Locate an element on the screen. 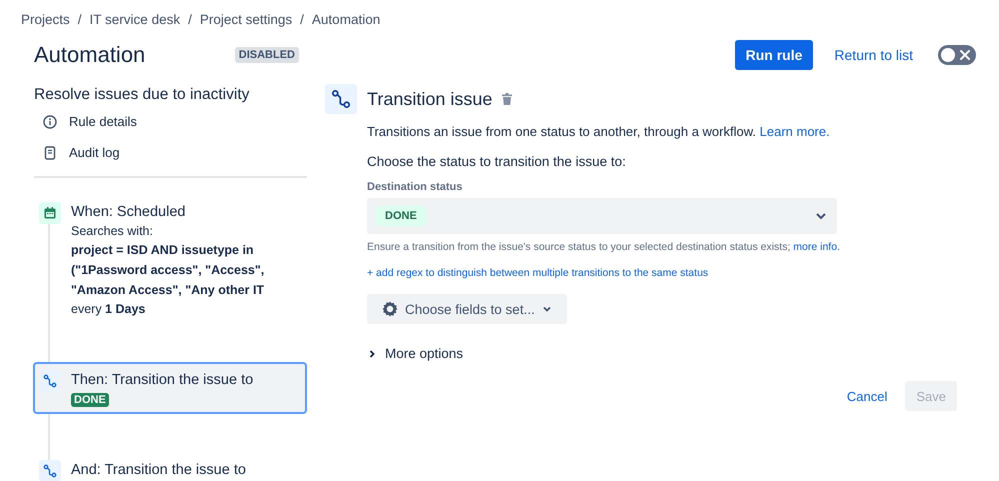 The image size is (999, 481). destination-status-select: DONE is located at coordinates (602, 216).